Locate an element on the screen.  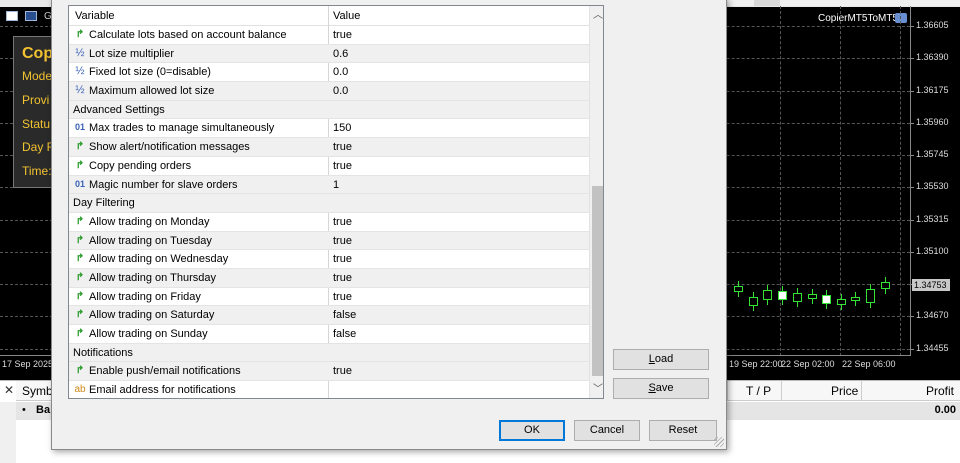
group-label: Notifications is located at coordinates (103, 352).